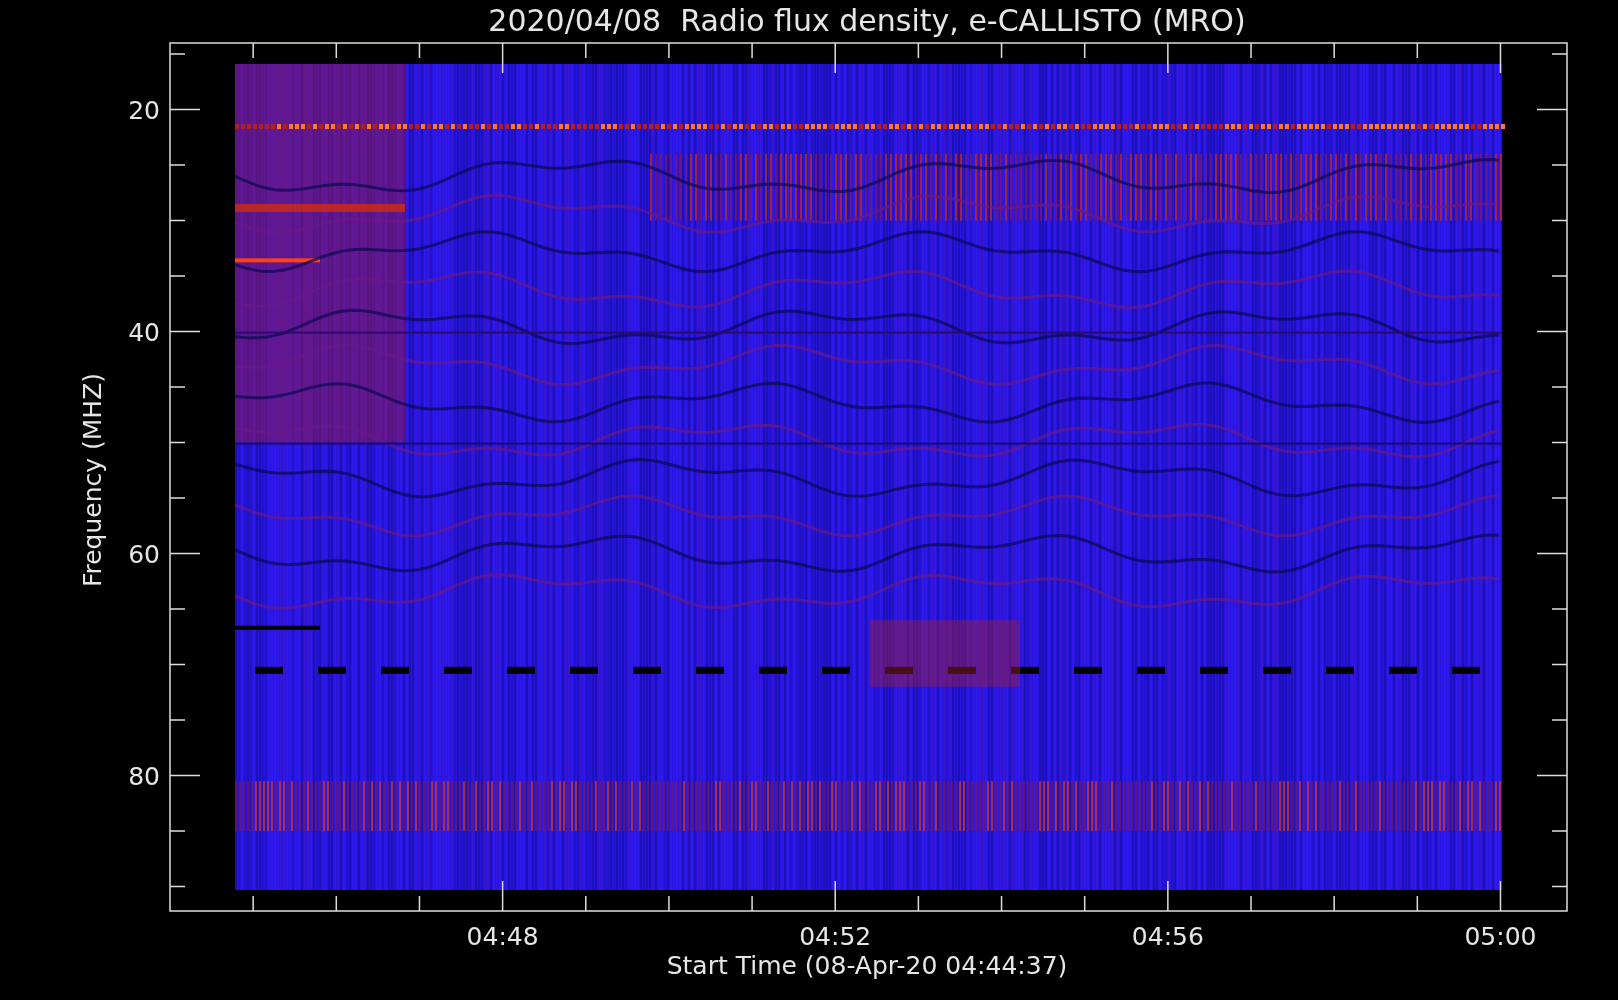  I want to click on tick-label: 20, so click(144, 110).